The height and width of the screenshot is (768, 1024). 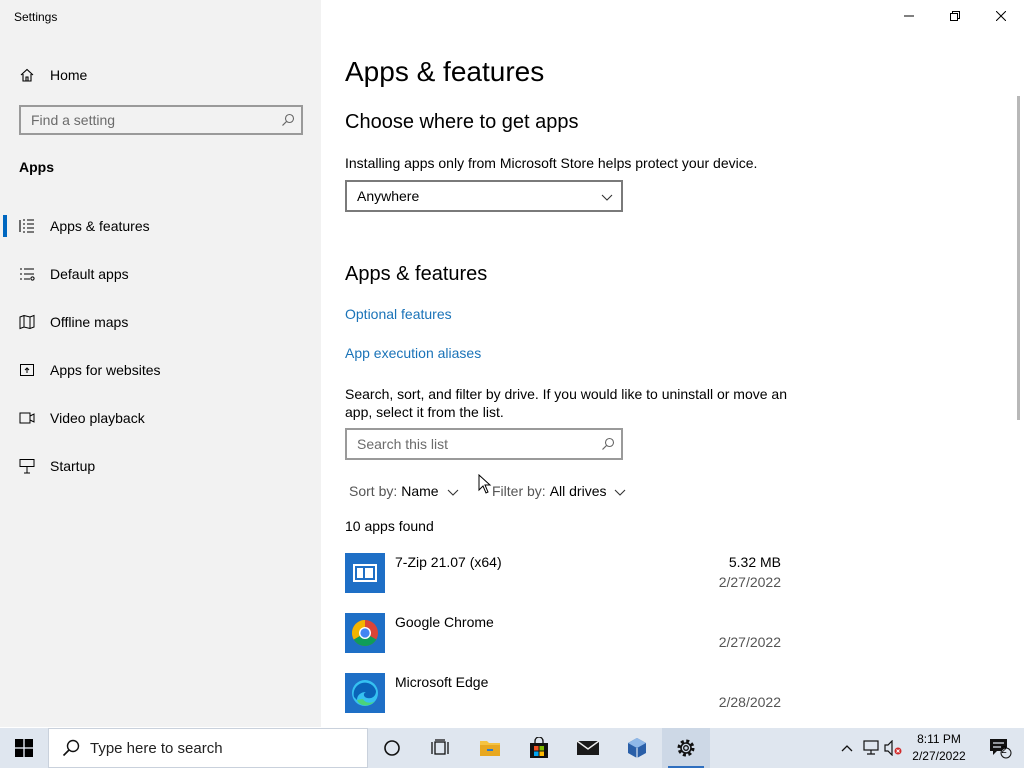 What do you see at coordinates (519, 491) in the screenshot?
I see `filter-by-label: Filter by:` at bounding box center [519, 491].